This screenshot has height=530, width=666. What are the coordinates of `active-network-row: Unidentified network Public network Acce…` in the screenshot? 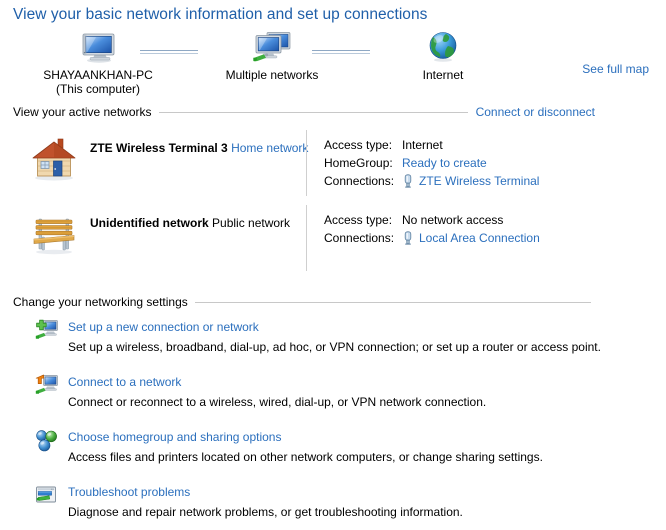 It's located at (333, 240).